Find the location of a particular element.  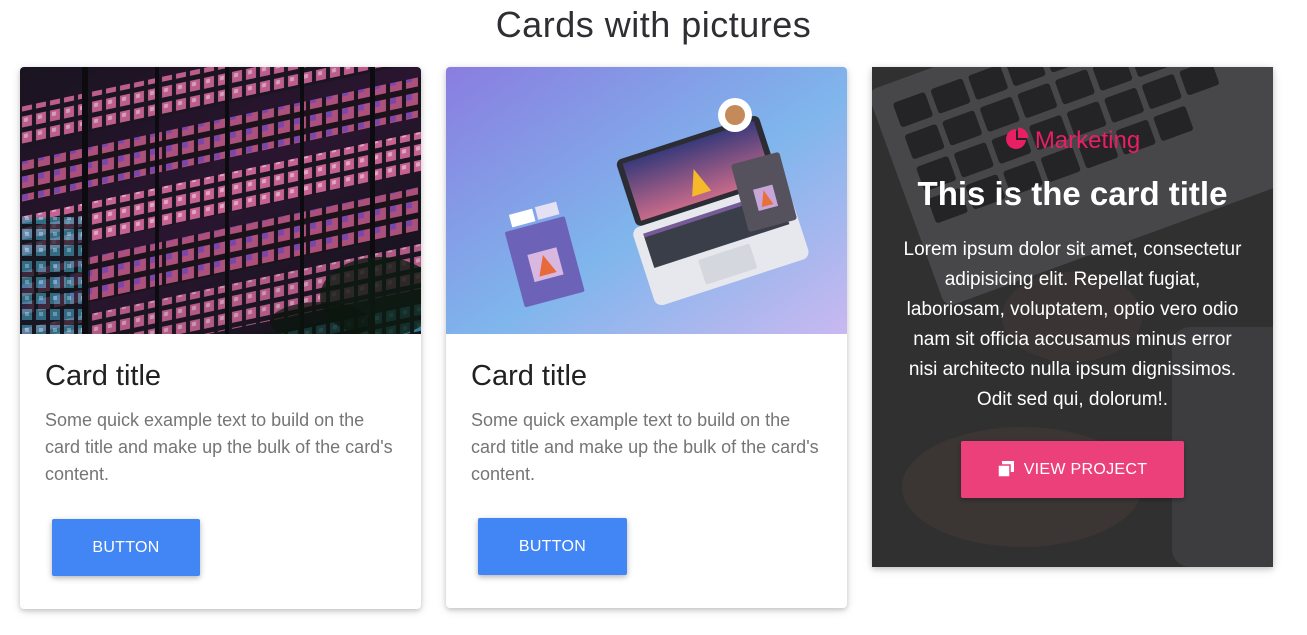

card-image-building is located at coordinates (220, 200).